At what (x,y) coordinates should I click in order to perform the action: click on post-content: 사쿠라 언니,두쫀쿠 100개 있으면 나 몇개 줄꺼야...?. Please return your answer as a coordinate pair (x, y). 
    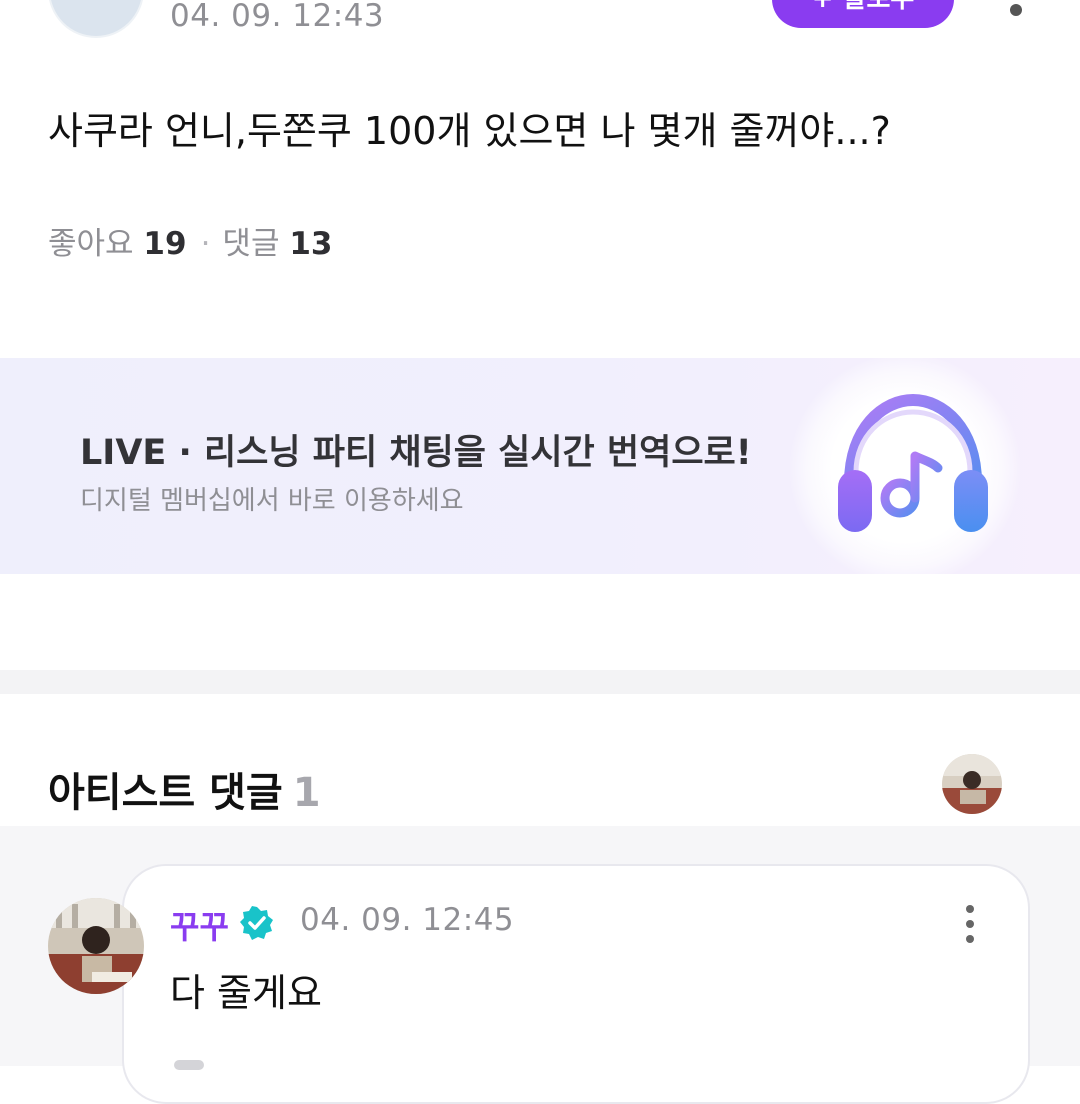
    Looking at the image, I should click on (469, 131).